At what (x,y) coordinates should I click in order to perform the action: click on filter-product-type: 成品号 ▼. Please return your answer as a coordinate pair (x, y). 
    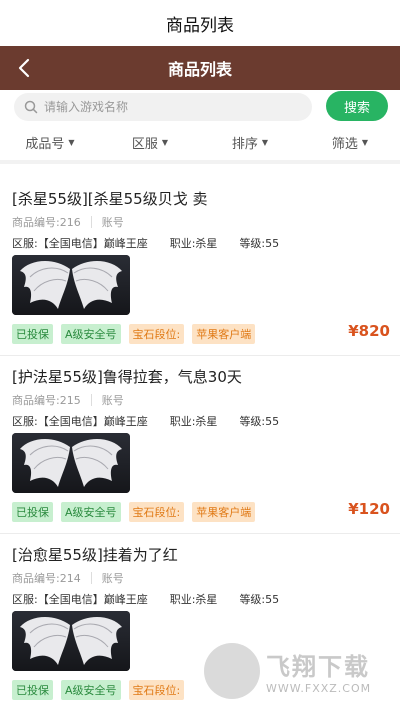
    Looking at the image, I should click on (50, 142).